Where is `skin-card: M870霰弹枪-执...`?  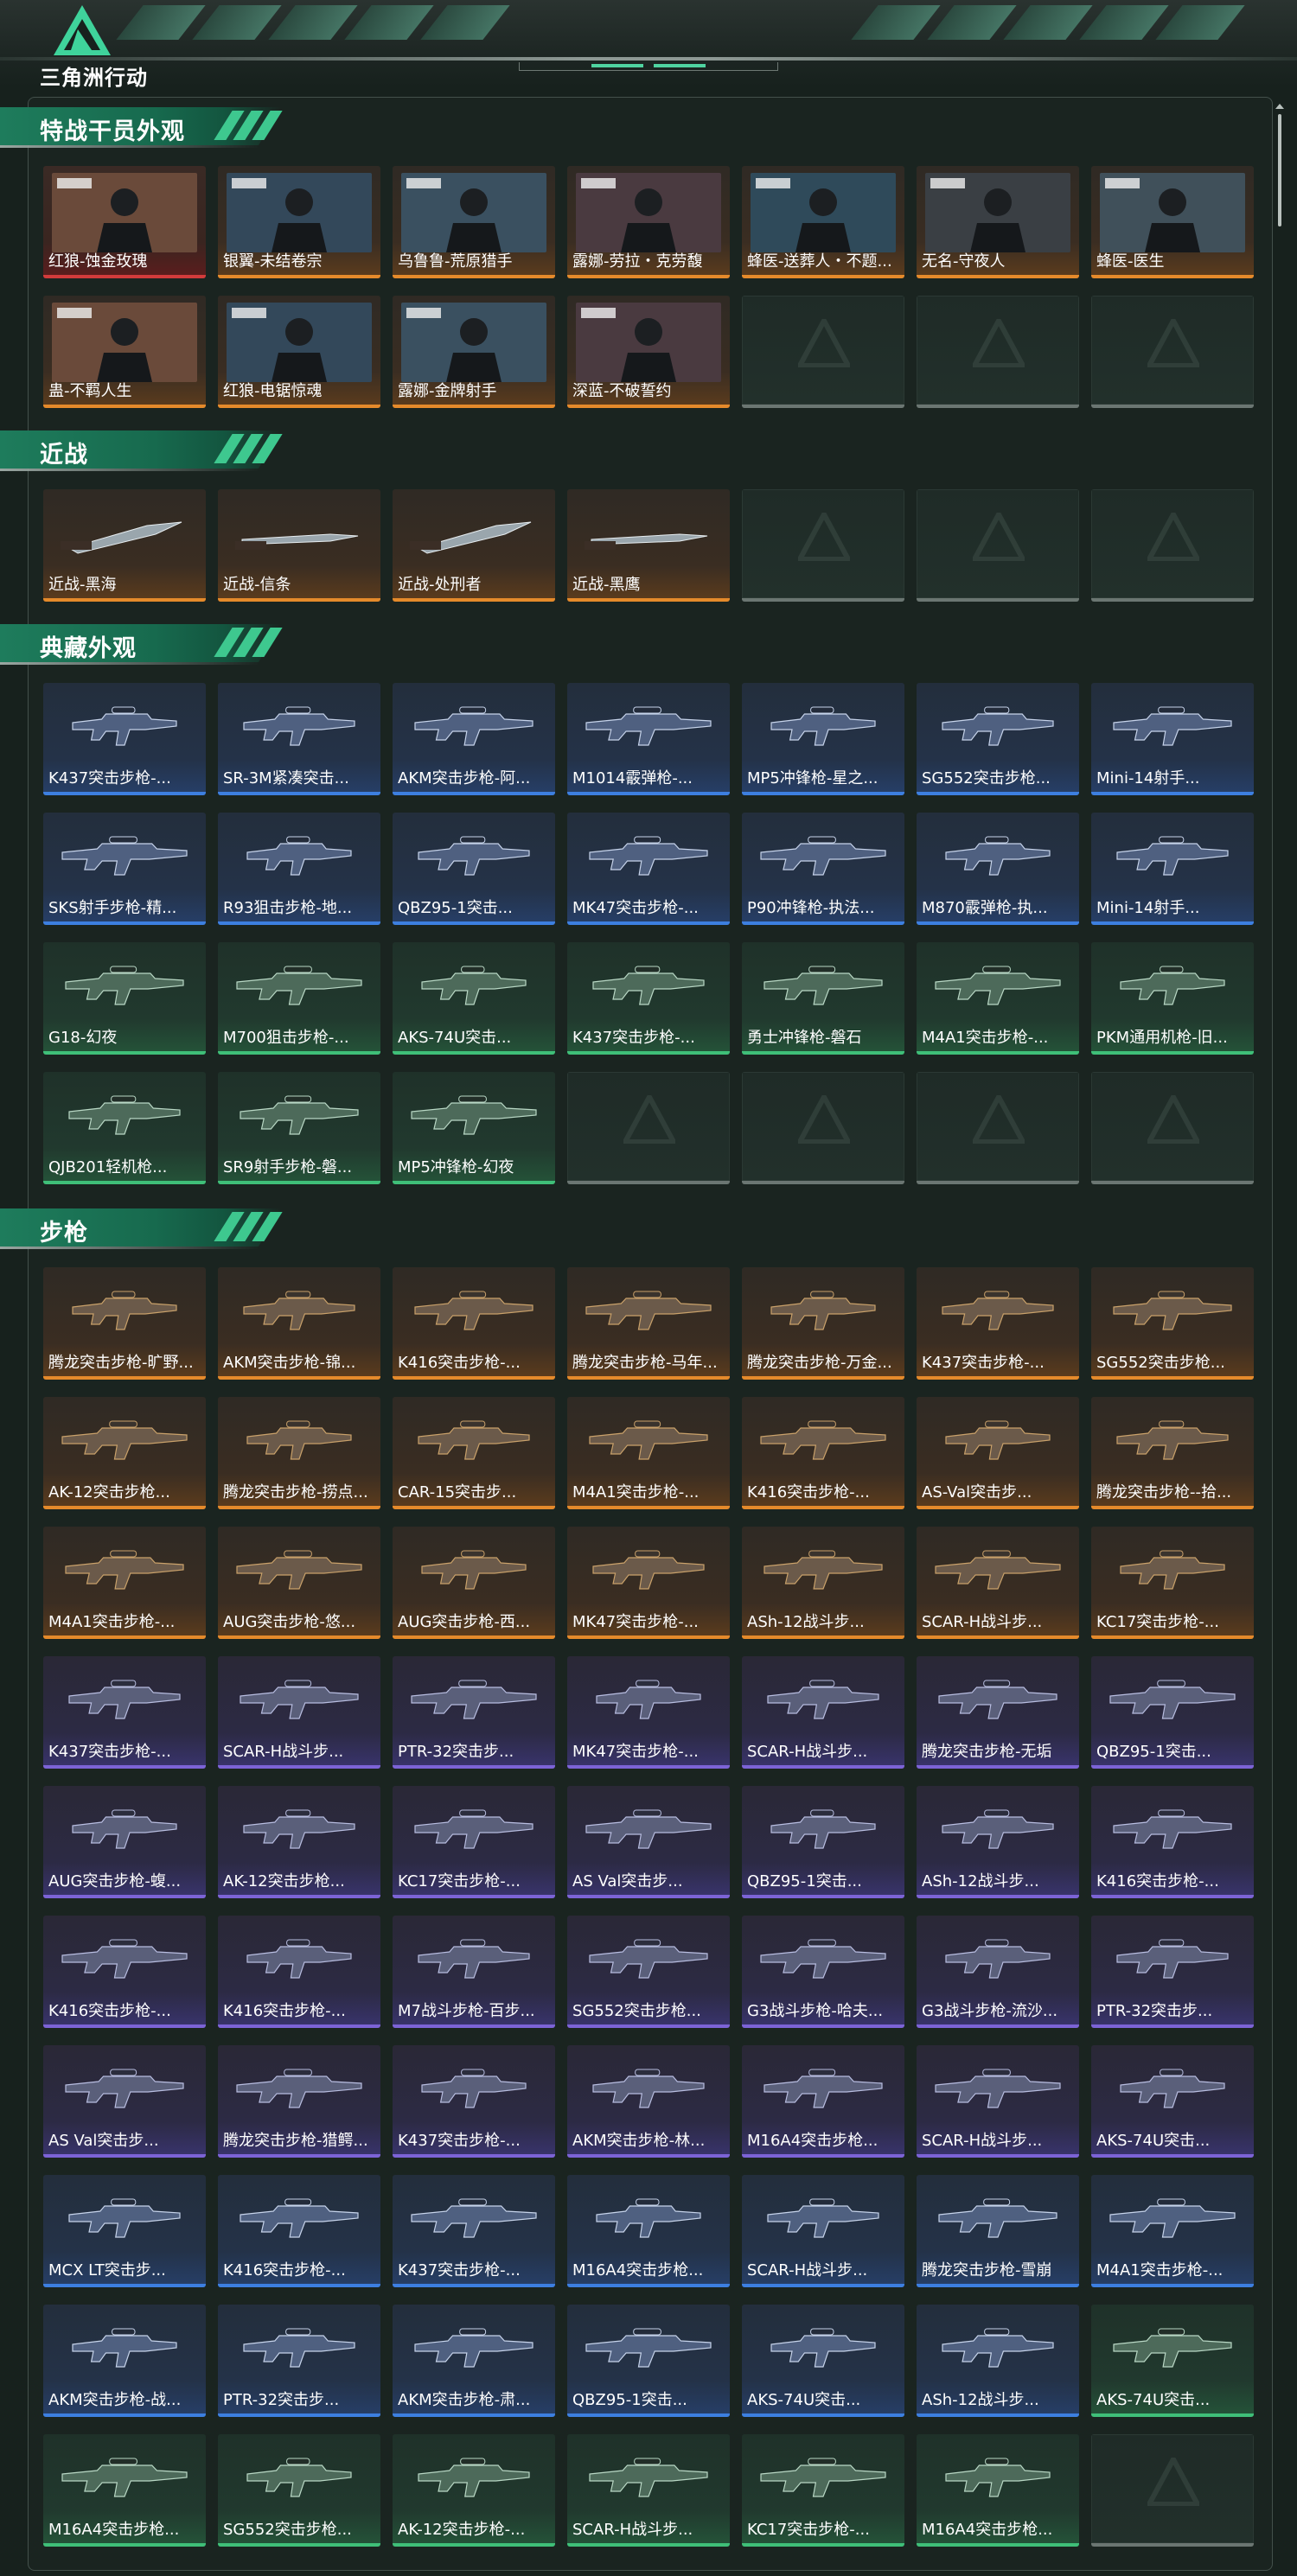 skin-card: M870霰弹枪-执... is located at coordinates (998, 869).